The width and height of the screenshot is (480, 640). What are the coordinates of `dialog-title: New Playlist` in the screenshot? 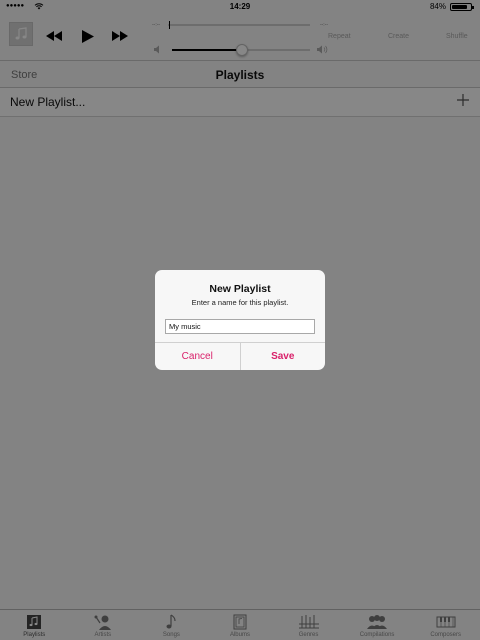 It's located at (240, 289).